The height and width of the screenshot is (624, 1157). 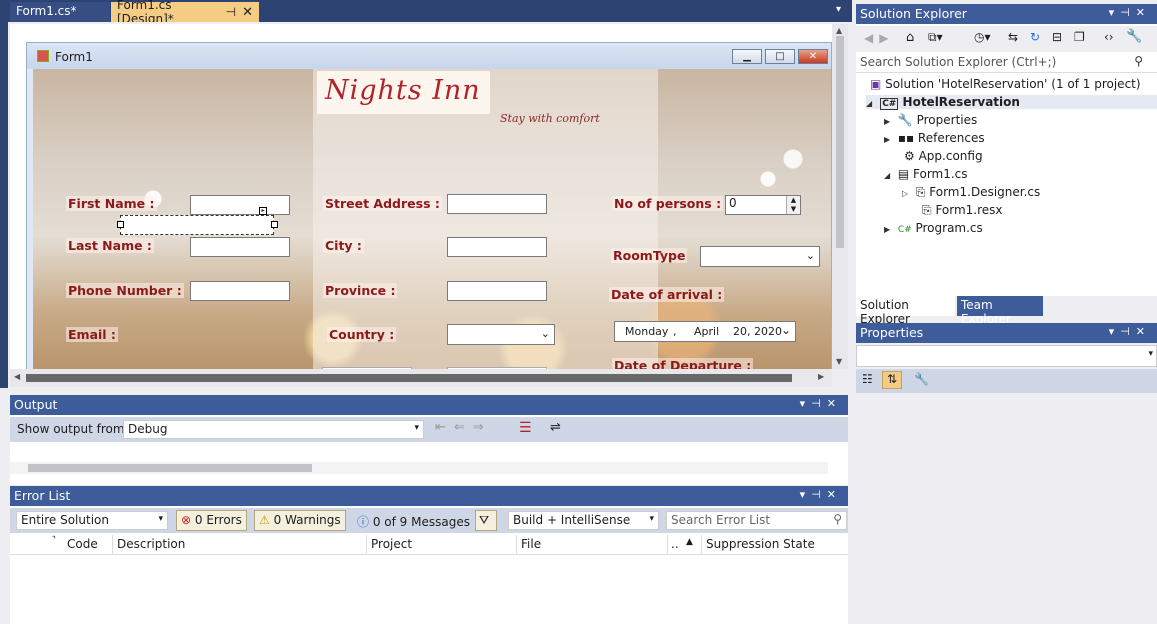 What do you see at coordinates (1057, 37) in the screenshot?
I see `collapse-all-icon: ⊟` at bounding box center [1057, 37].